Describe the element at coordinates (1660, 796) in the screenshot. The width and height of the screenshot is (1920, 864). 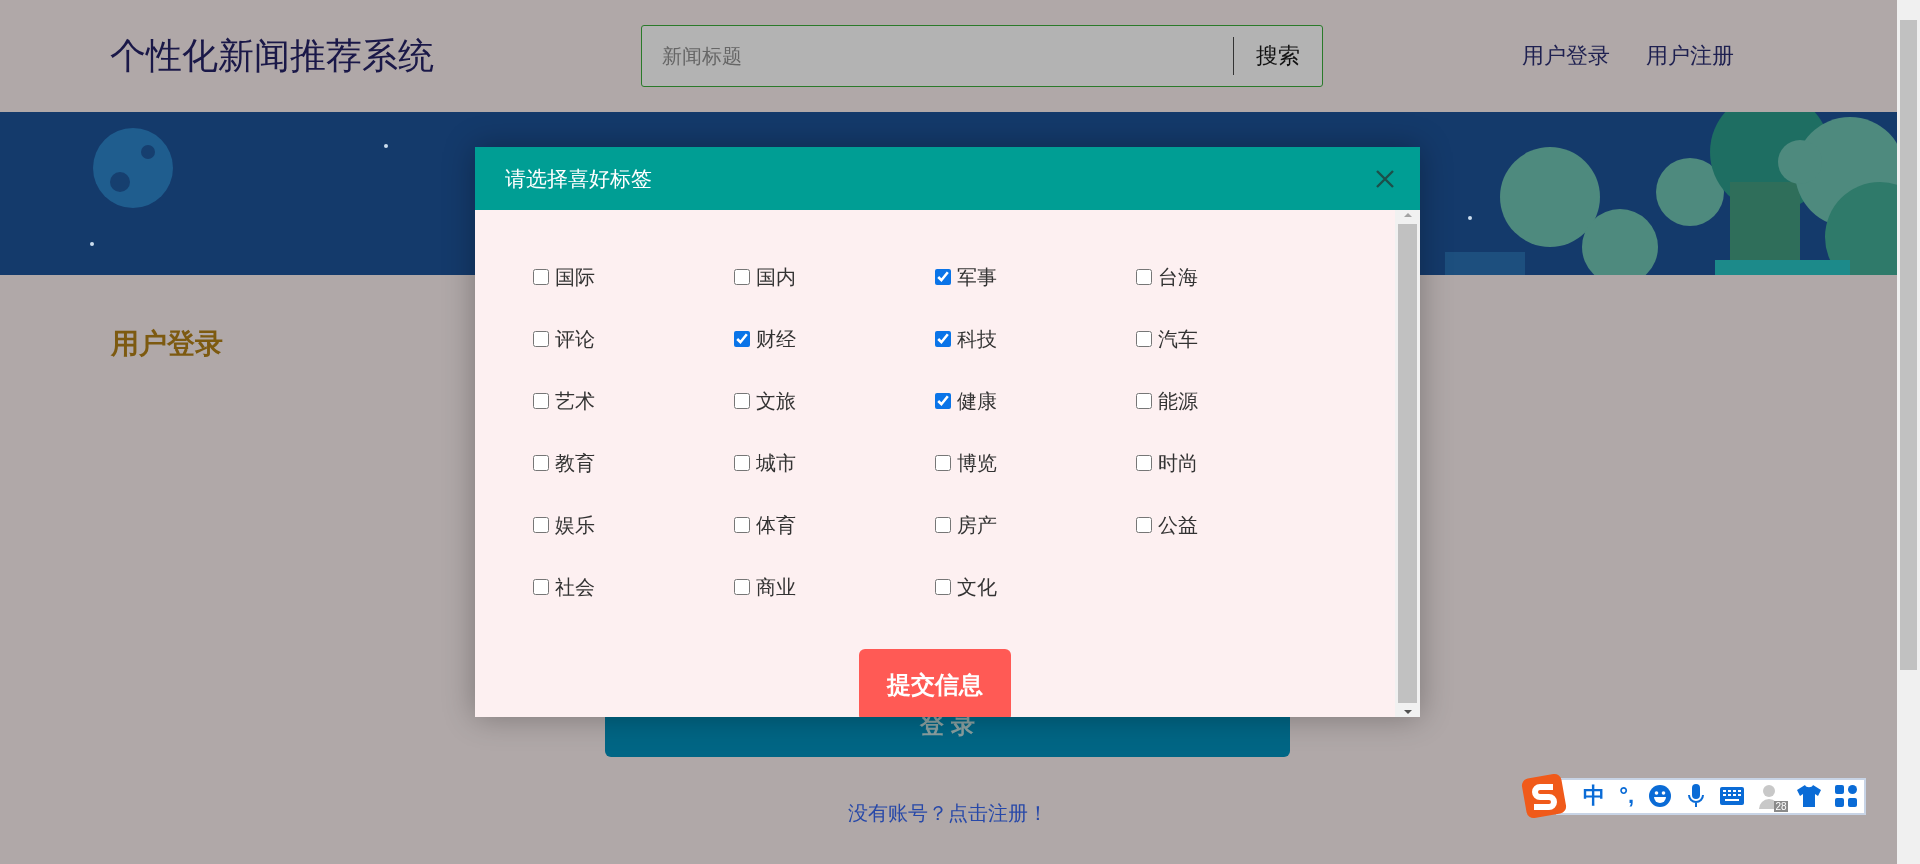
I see `smiley-icon` at that location.